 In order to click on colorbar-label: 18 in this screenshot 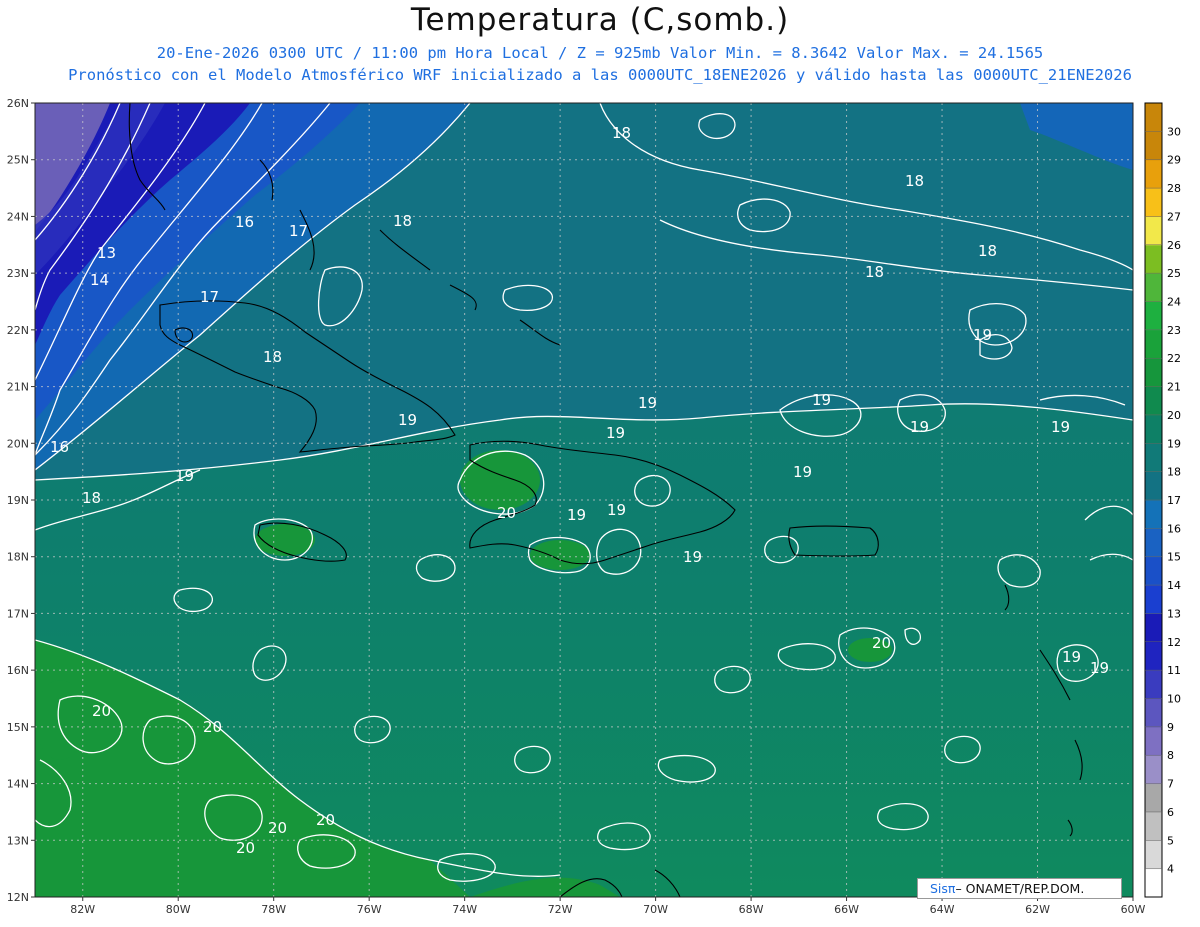, I will do `click(1174, 472)`.